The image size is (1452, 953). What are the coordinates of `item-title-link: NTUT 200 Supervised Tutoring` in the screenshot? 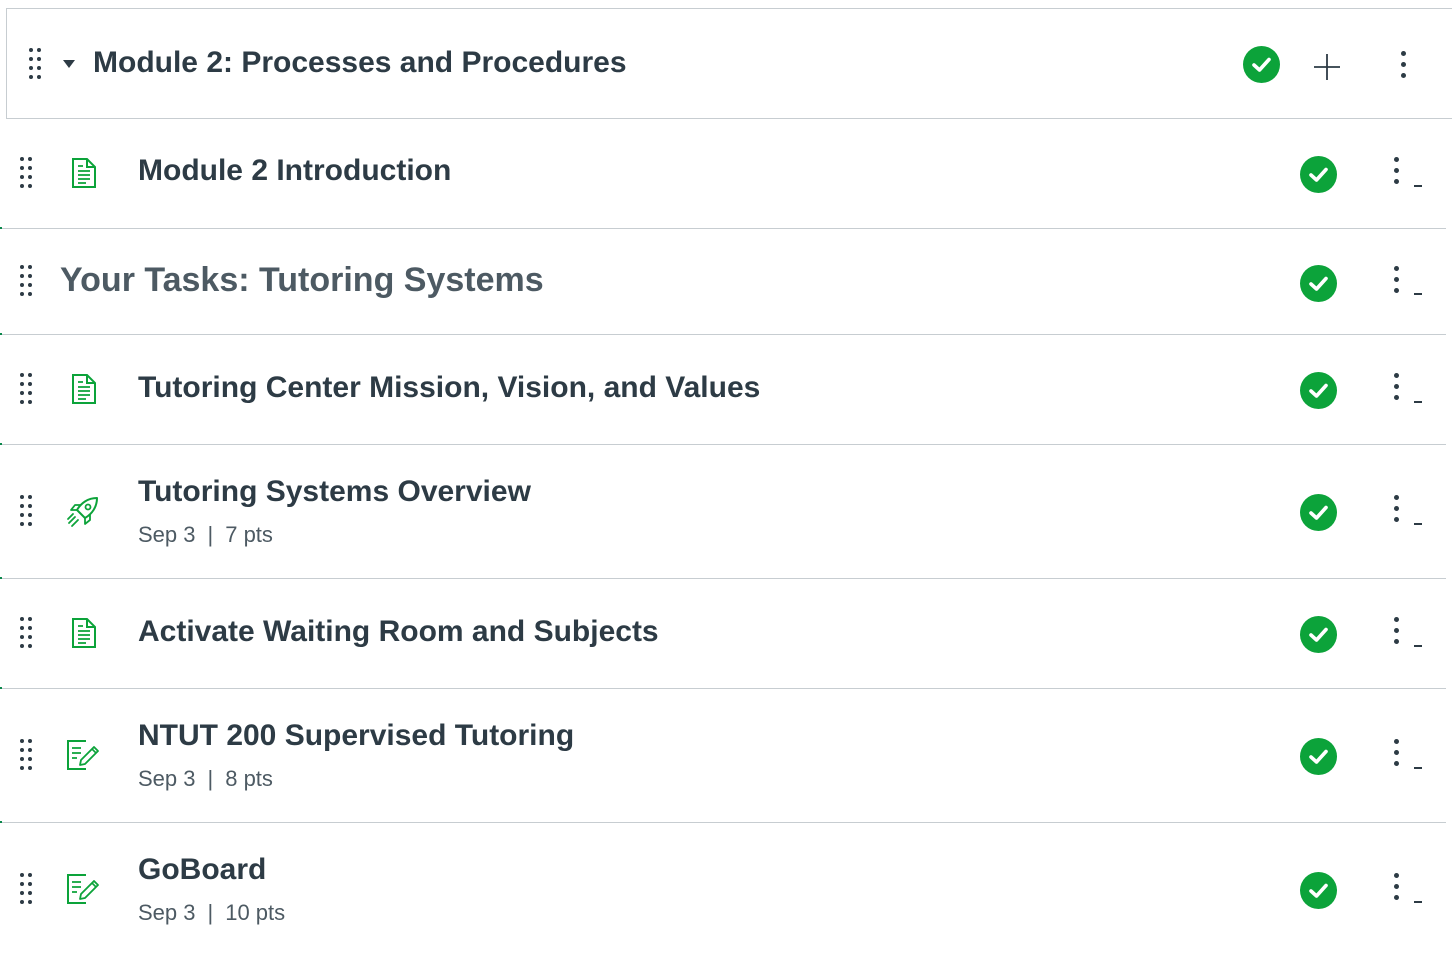 It's located at (356, 736).